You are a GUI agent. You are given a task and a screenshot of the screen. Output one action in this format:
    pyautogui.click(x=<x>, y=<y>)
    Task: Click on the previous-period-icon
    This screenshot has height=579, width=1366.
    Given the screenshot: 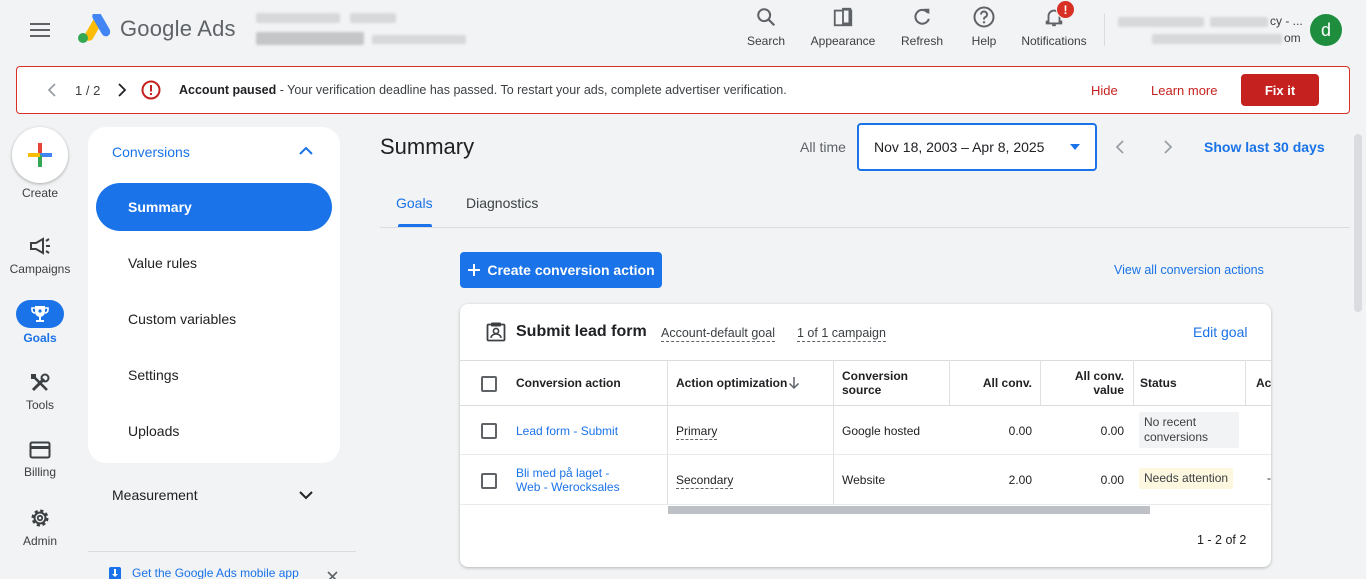 What is the action you would take?
    pyautogui.click(x=1120, y=147)
    